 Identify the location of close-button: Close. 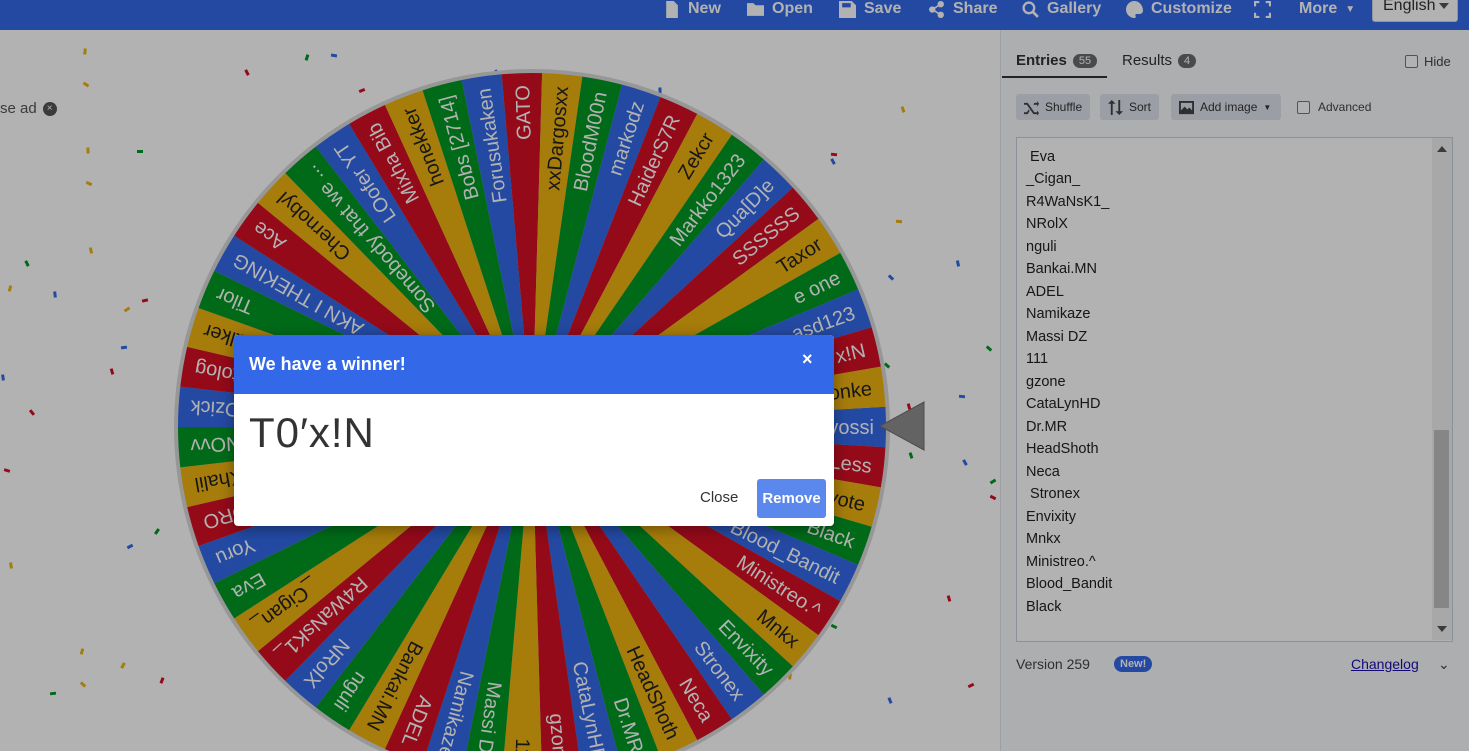
(719, 500).